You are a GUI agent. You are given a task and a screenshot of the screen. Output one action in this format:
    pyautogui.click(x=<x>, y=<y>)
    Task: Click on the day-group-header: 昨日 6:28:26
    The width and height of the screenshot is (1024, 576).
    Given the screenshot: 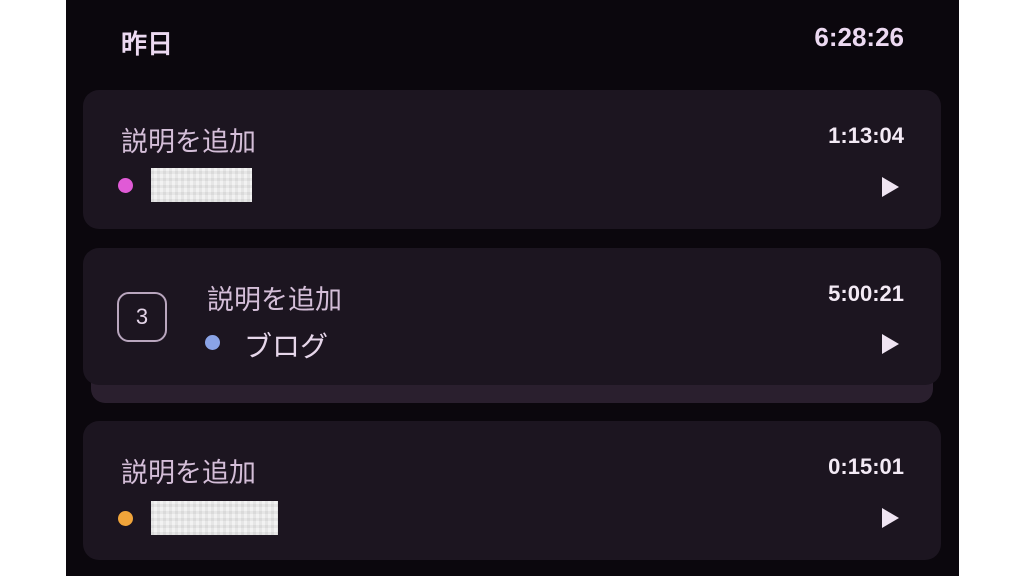 What is the action you would take?
    pyautogui.click(x=512, y=40)
    